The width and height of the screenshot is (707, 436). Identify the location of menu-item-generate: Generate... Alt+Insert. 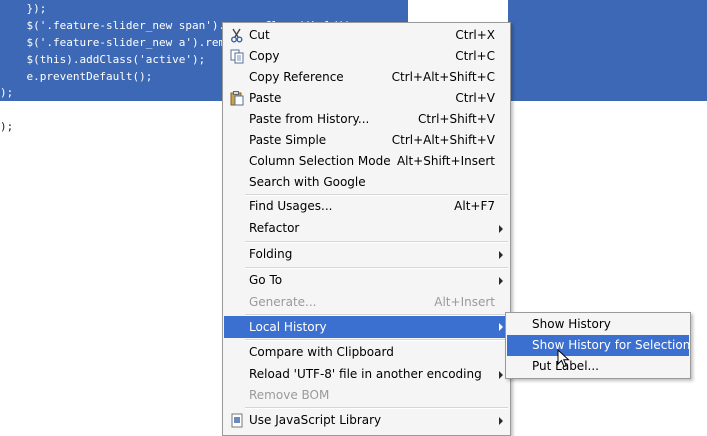
(366, 302).